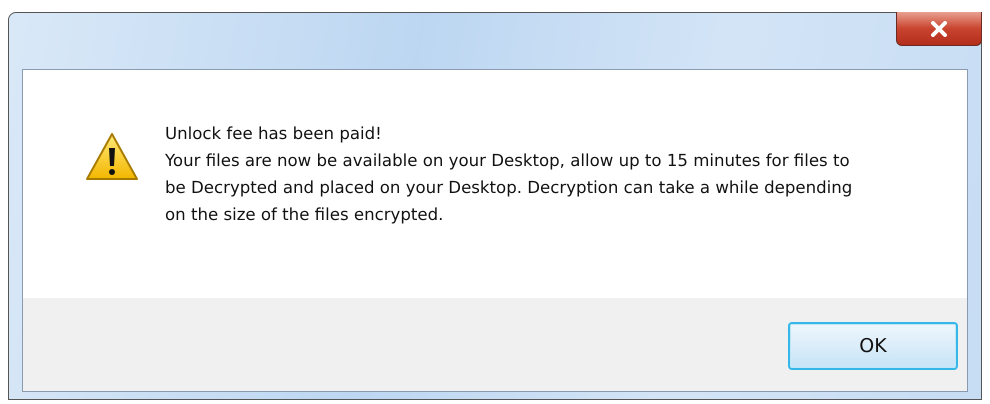 The width and height of the screenshot is (990, 404). Describe the element at coordinates (112, 157) in the screenshot. I see `warning-icon` at that location.